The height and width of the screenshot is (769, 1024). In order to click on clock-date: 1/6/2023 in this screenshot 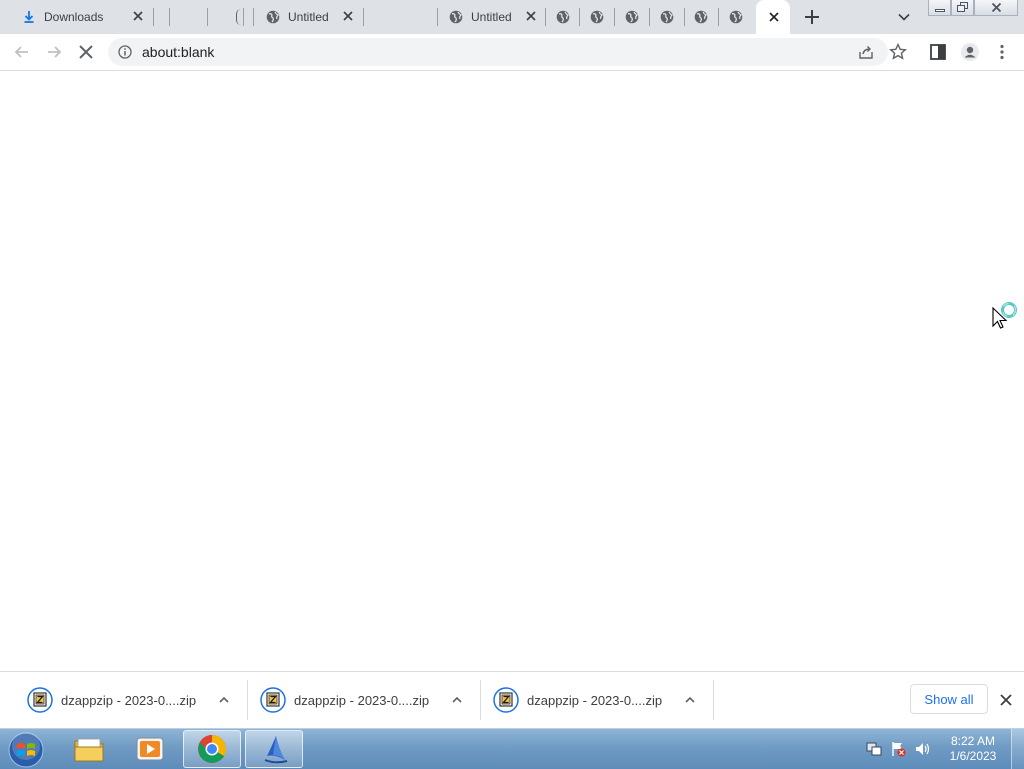, I will do `click(973, 756)`.